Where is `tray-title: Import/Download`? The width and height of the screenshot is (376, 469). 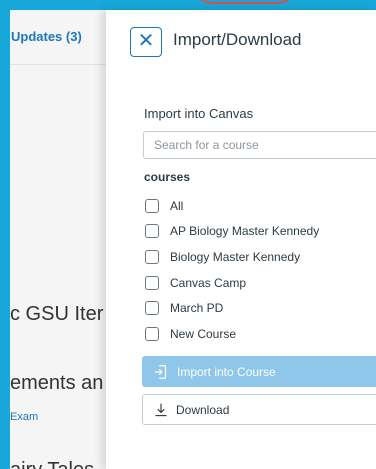
tray-title: Import/Download is located at coordinates (237, 39).